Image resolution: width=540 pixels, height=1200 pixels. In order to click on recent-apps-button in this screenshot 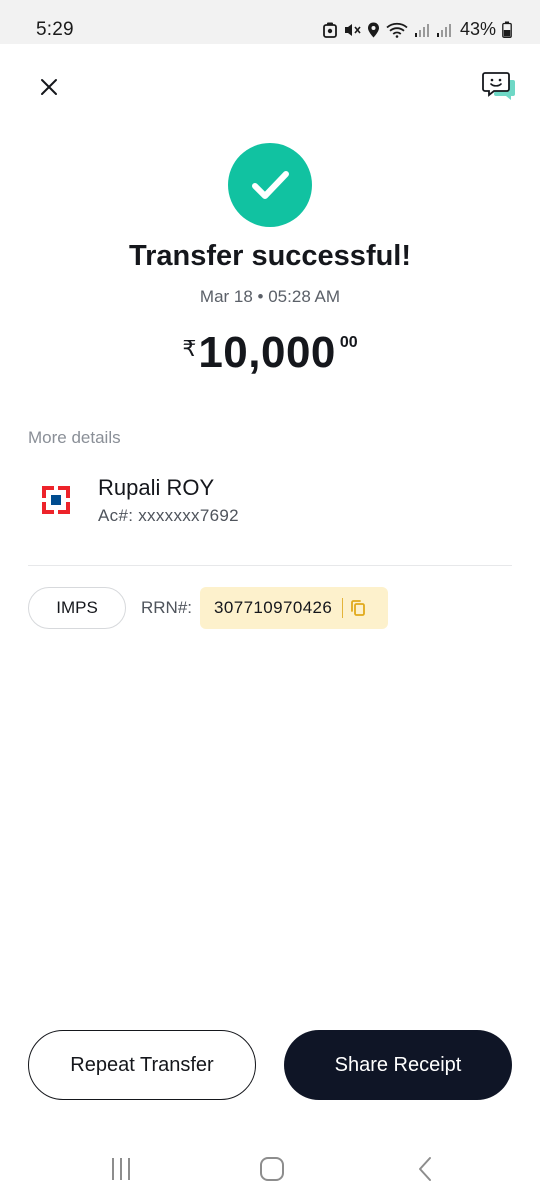, I will do `click(121, 1169)`.